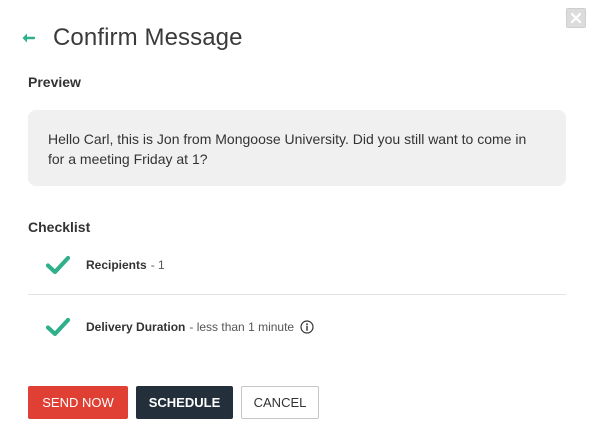 This screenshot has width=593, height=441. Describe the element at coordinates (116, 265) in the screenshot. I see `checklist-item-name: Recipients` at that location.